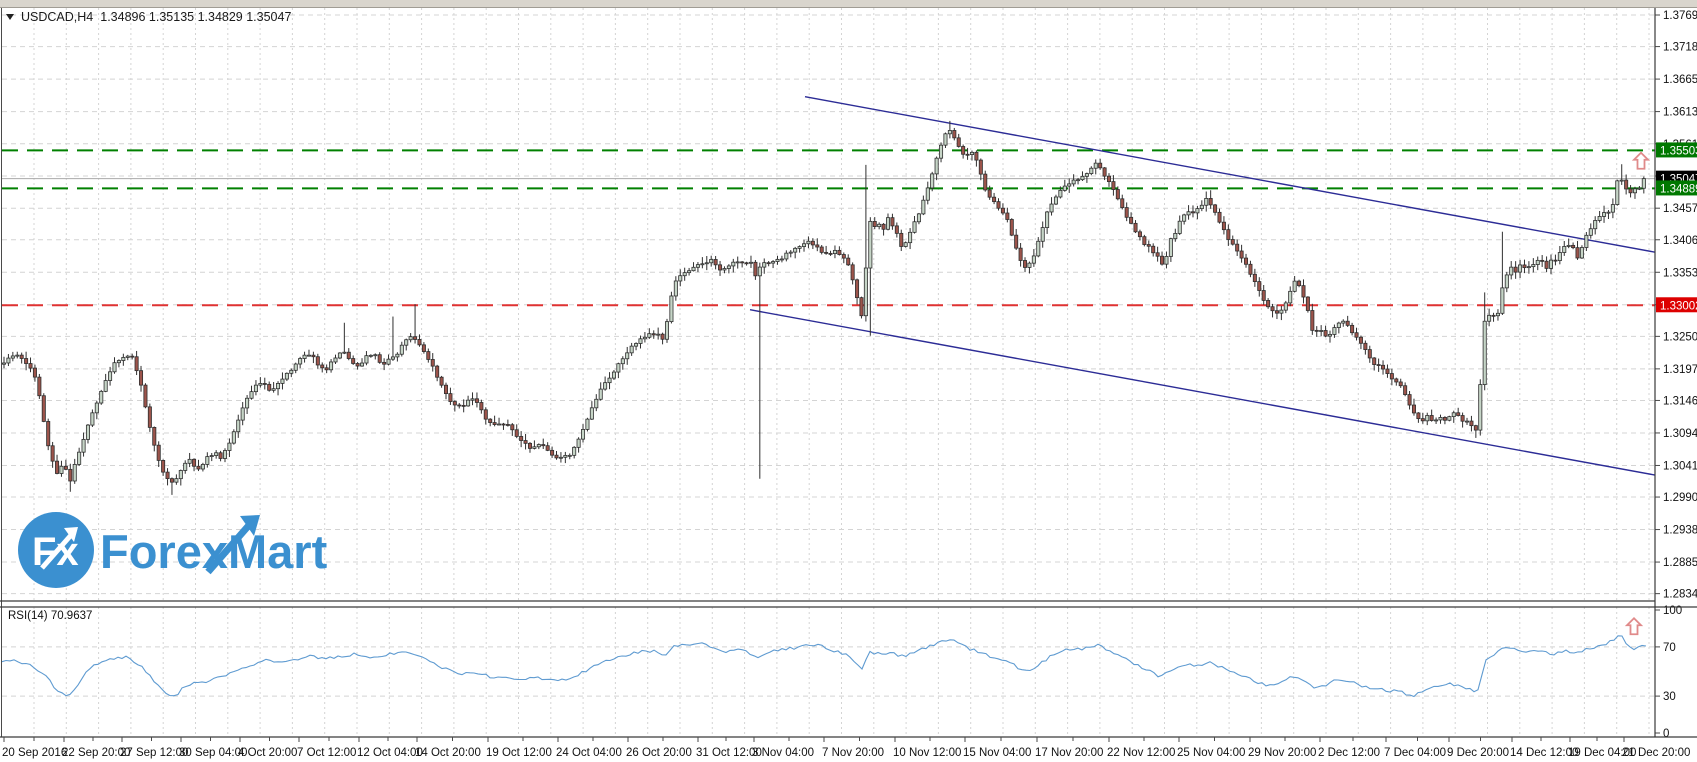 This screenshot has height=762, width=1697. What do you see at coordinates (1680, 113) in the screenshot?
I see `price-axis-label: 1.36130` at bounding box center [1680, 113].